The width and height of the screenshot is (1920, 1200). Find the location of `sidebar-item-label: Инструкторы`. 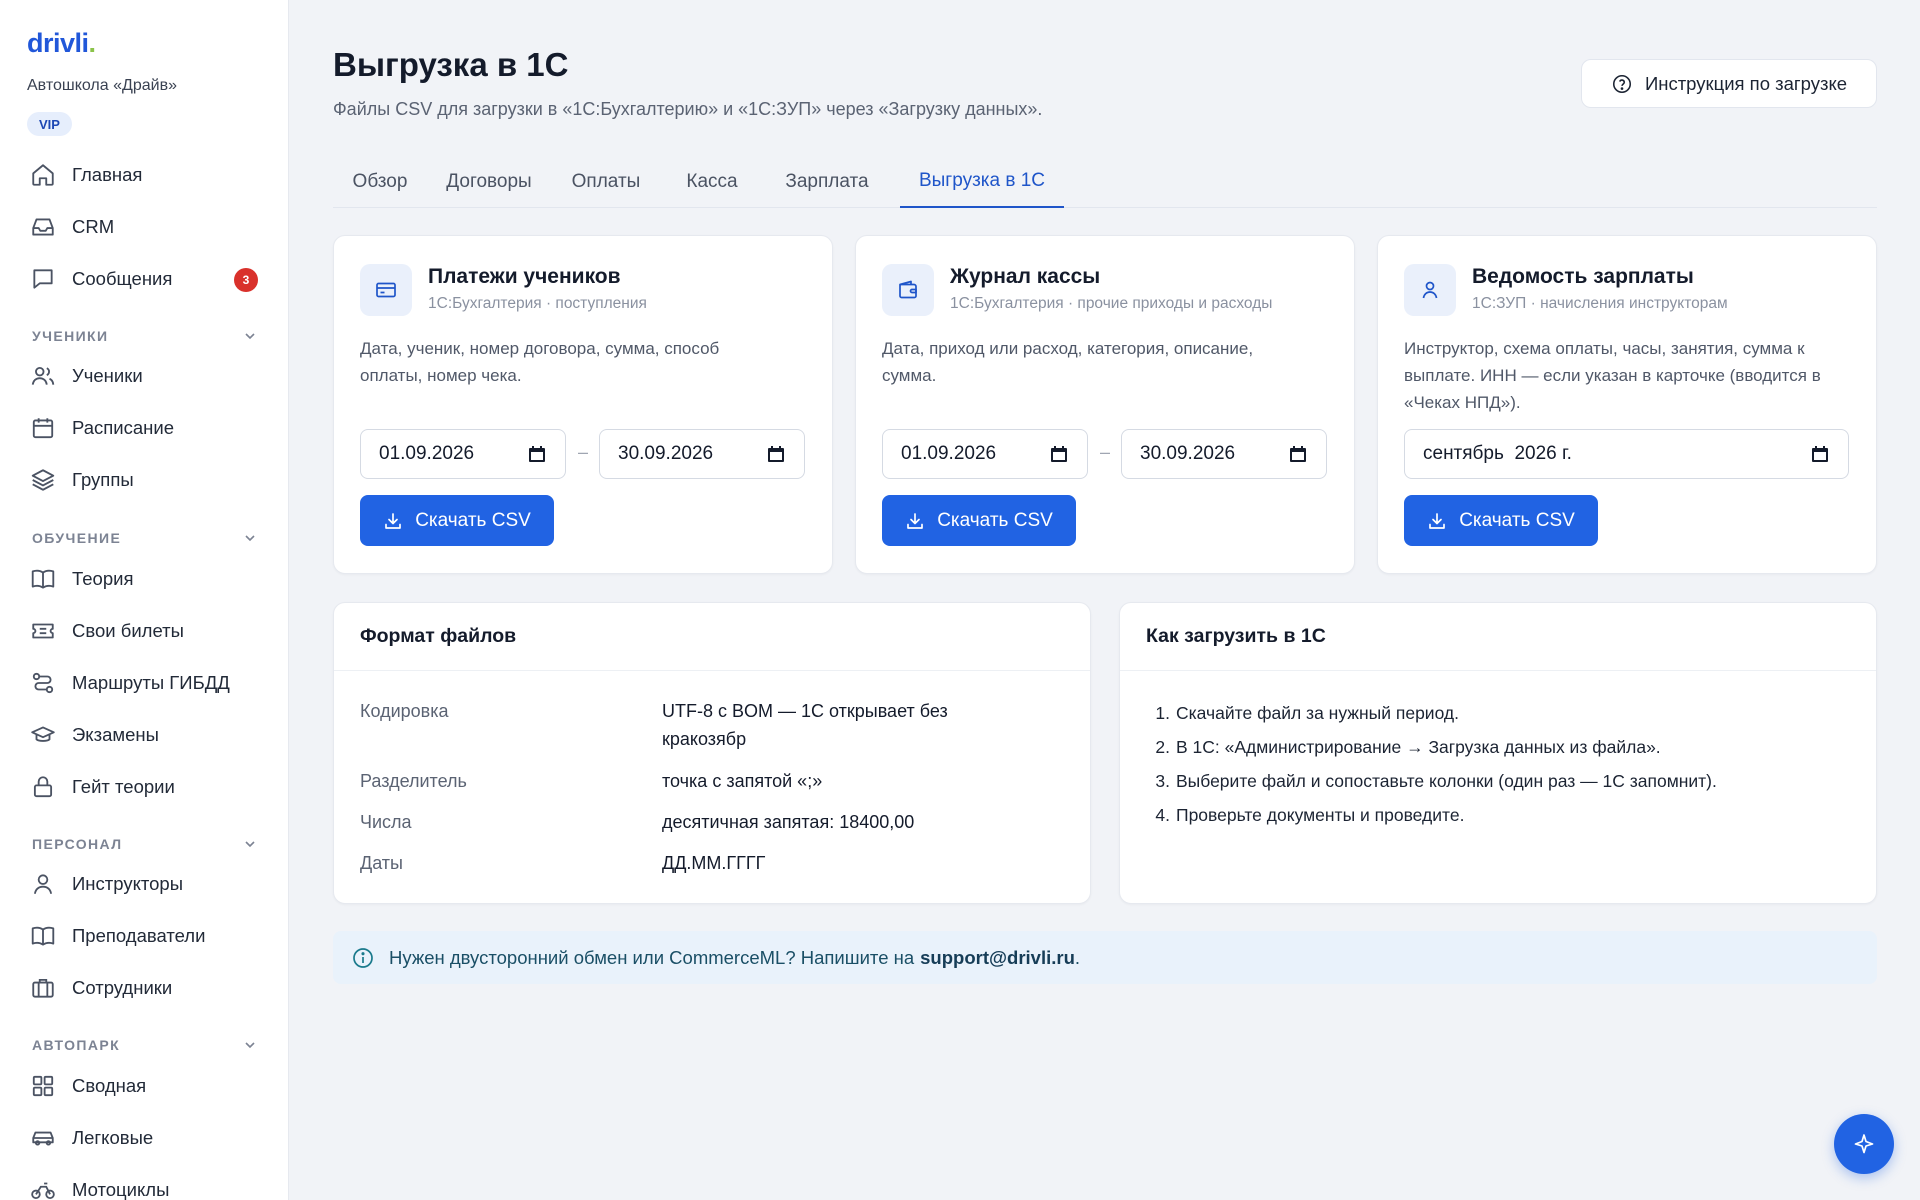

sidebar-item-label: Инструкторы is located at coordinates (128, 883).